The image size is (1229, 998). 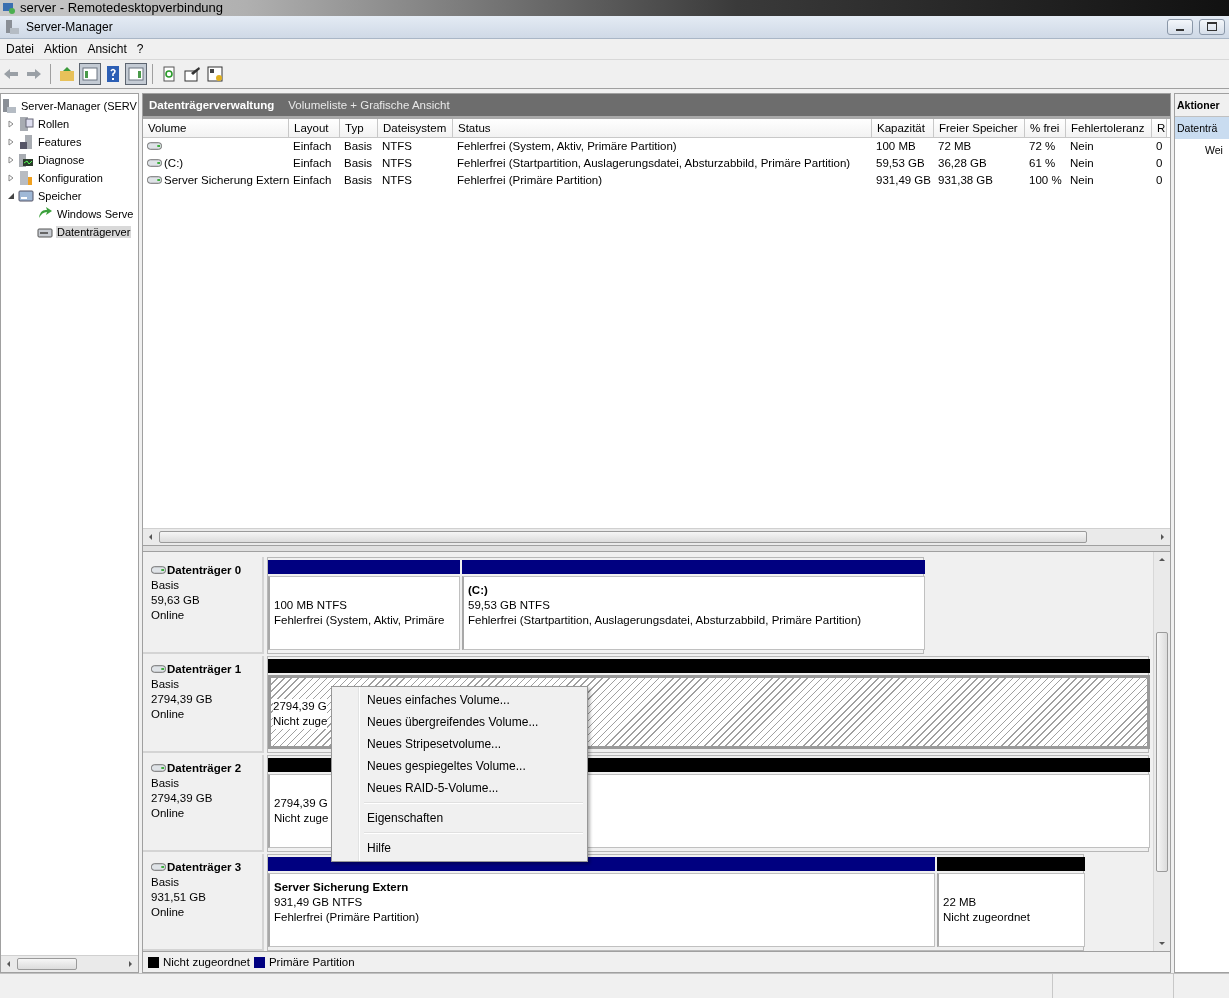 I want to click on properties-icon, so click(x=192, y=73).